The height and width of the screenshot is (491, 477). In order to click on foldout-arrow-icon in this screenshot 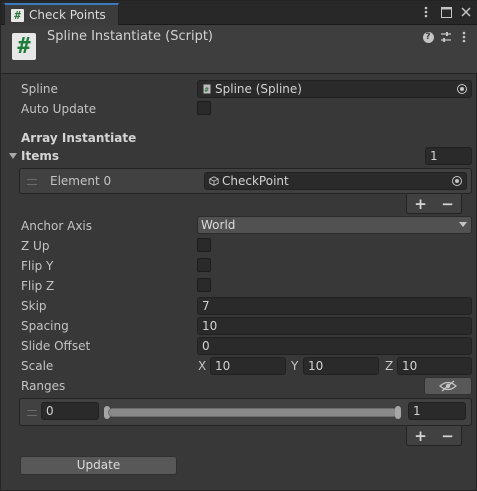, I will do `click(13, 156)`.